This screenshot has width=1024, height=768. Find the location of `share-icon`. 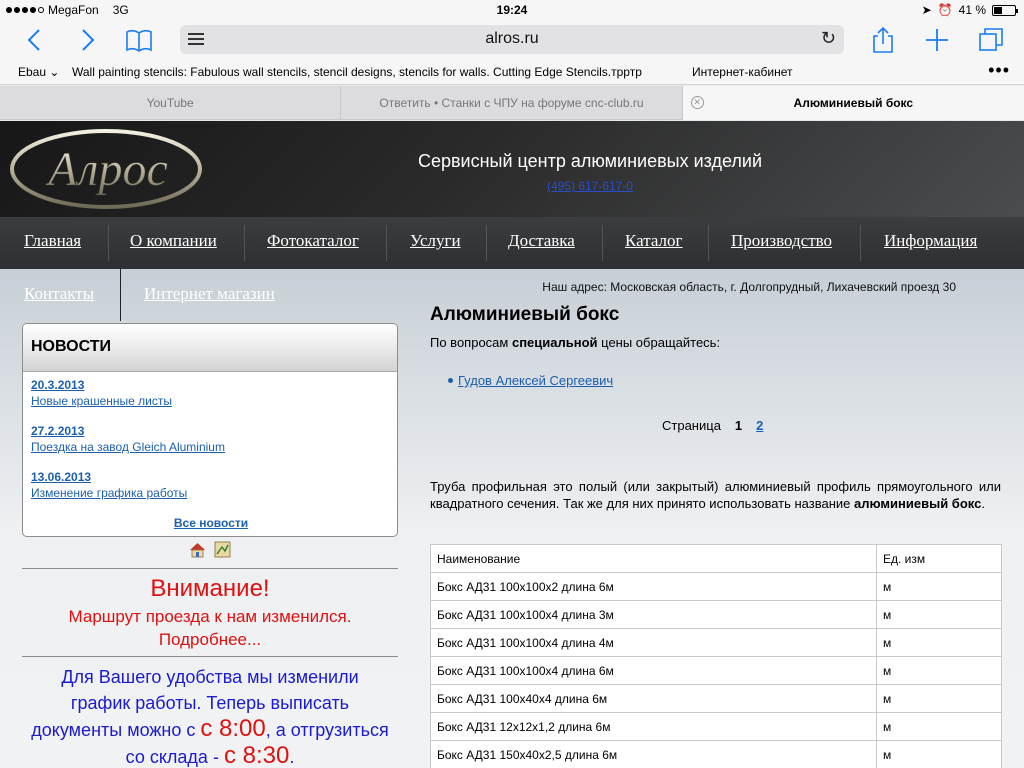

share-icon is located at coordinates (883, 40).